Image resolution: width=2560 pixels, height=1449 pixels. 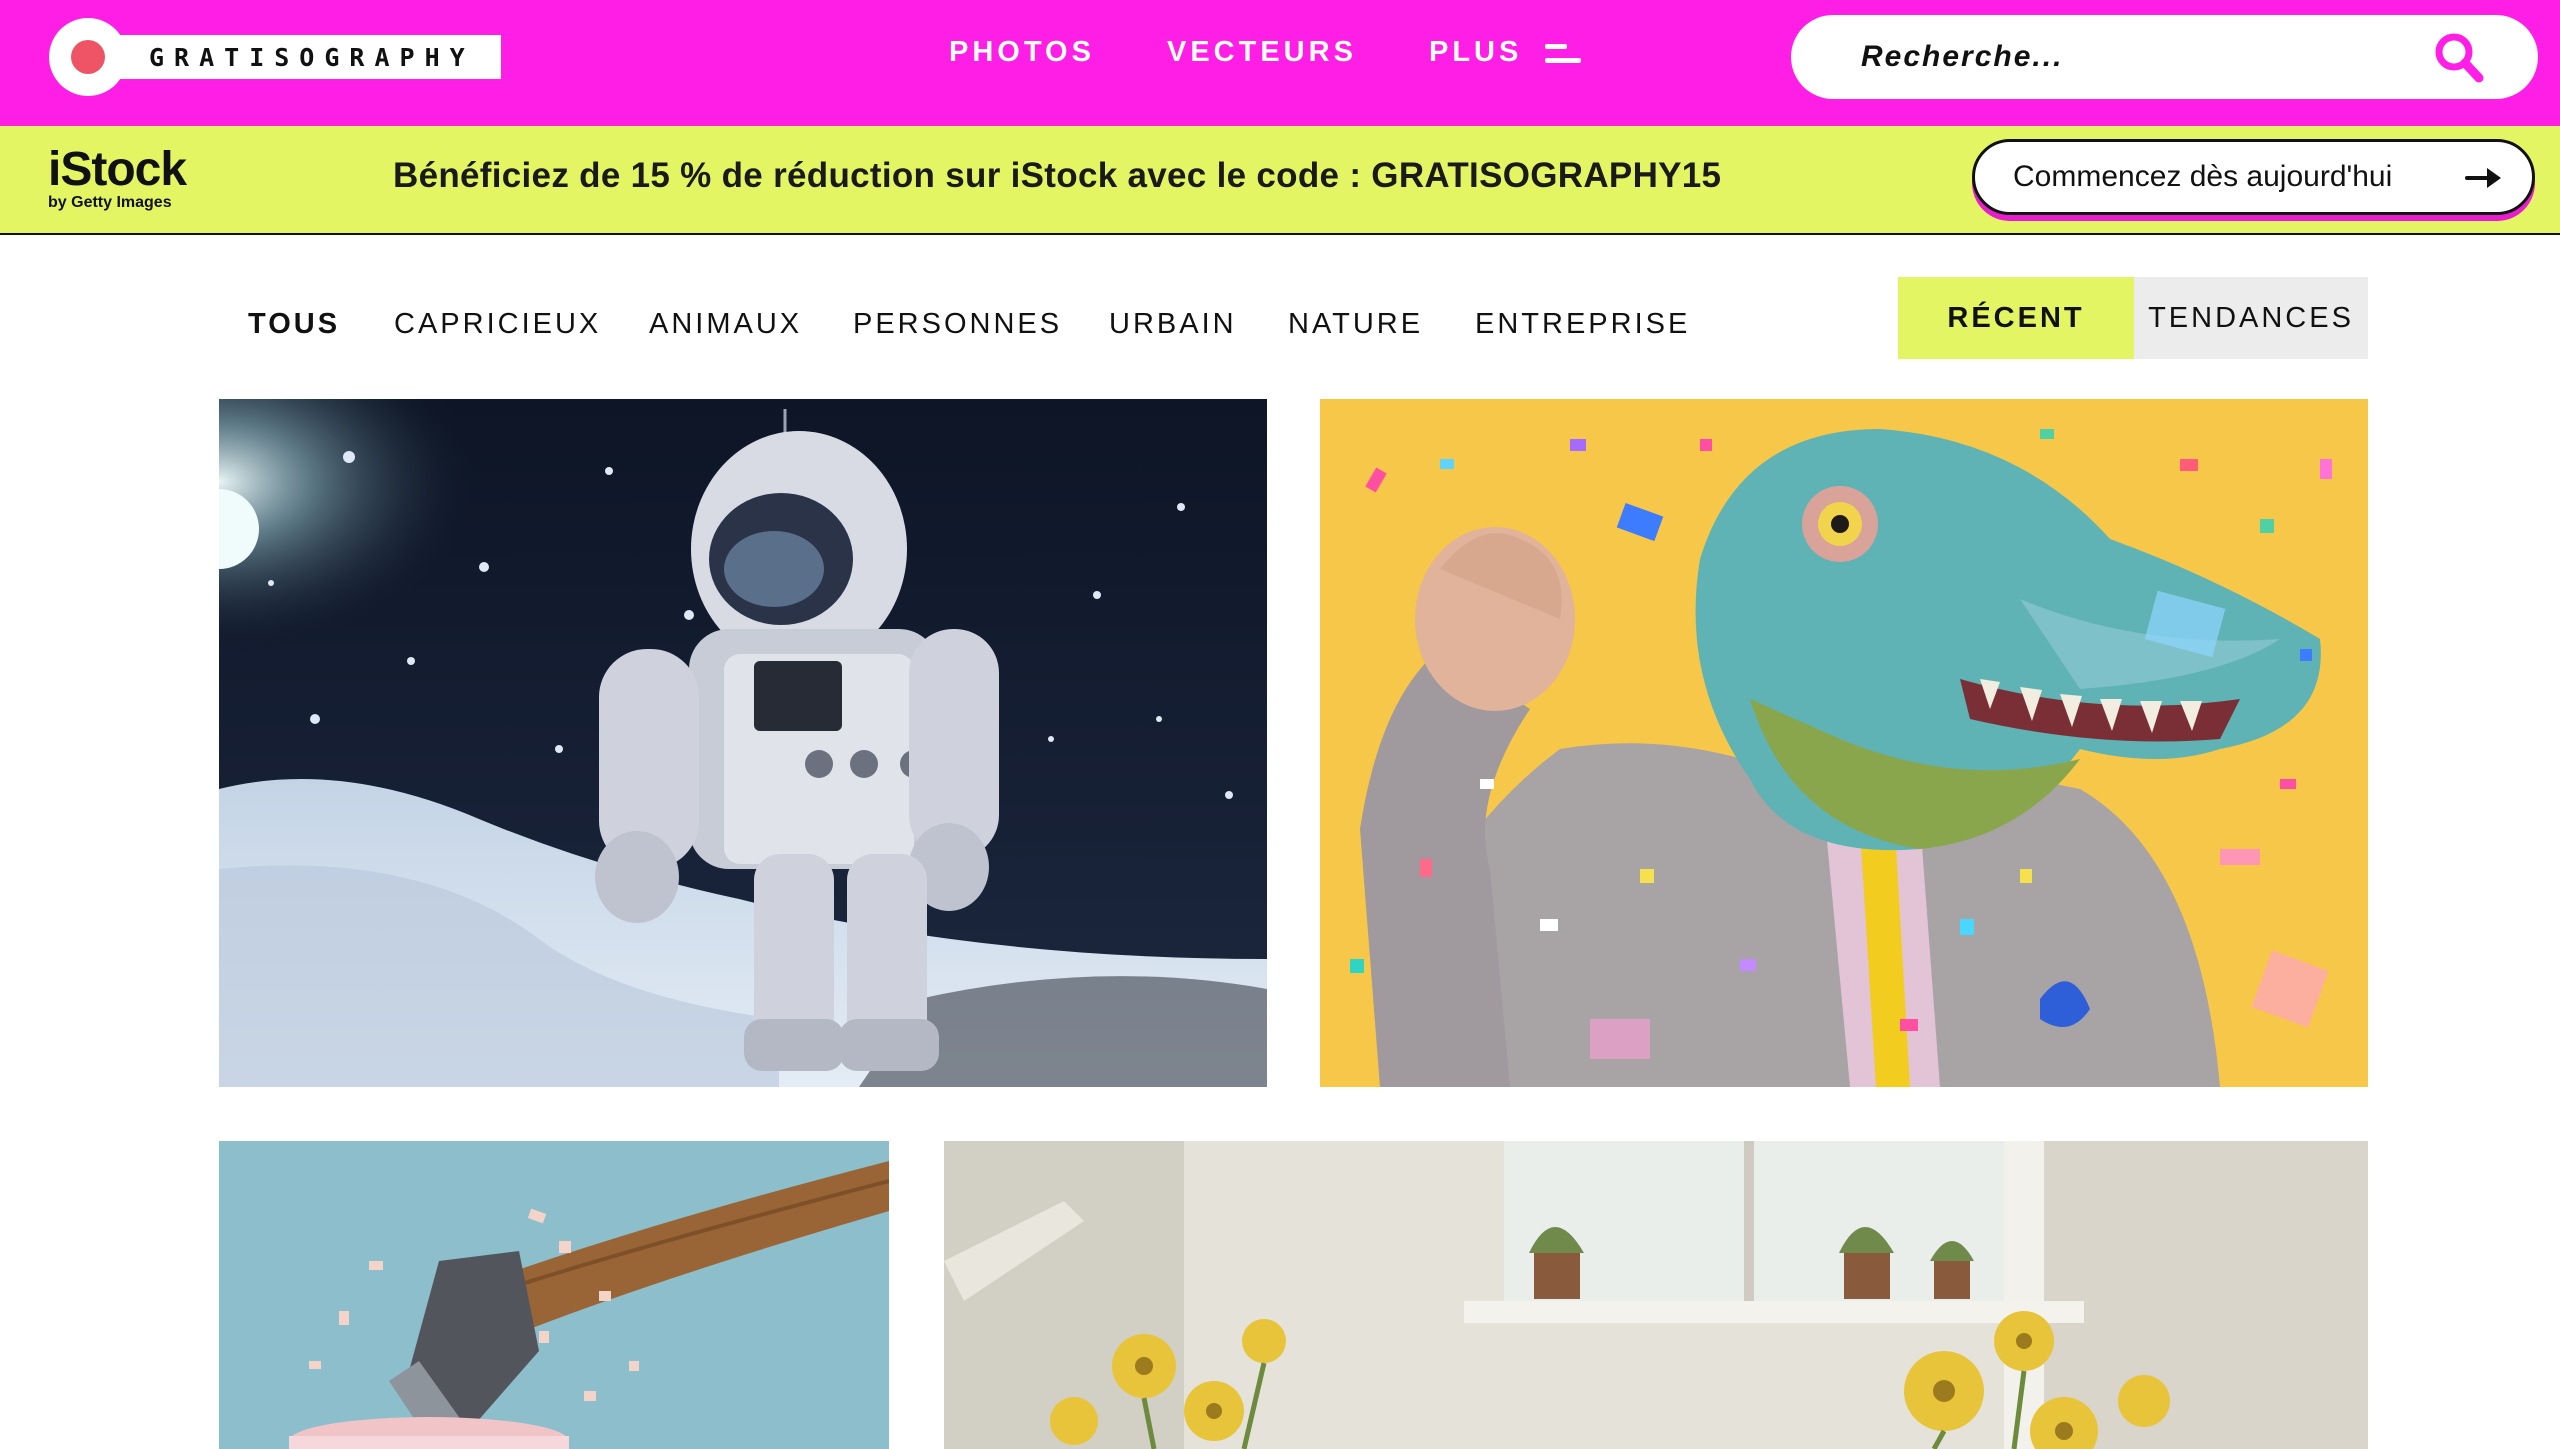 I want to click on site-header: GRATISOGRAPHY PHOTOS VECTEURS PLUS, so click(x=1280, y=63).